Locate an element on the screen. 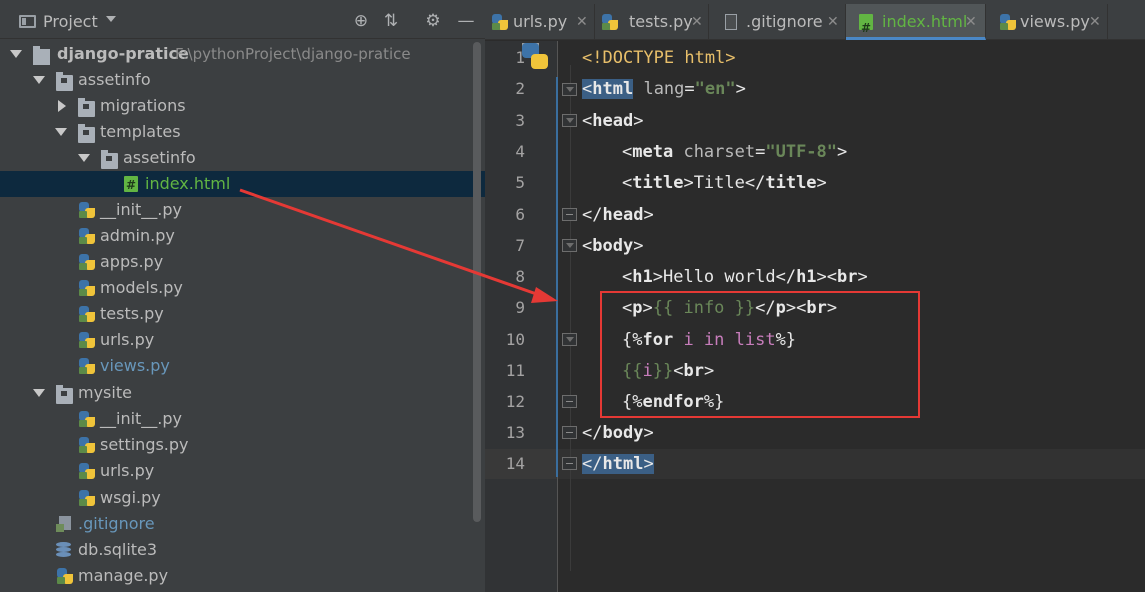  tab-label: .gitignore is located at coordinates (784, 21).